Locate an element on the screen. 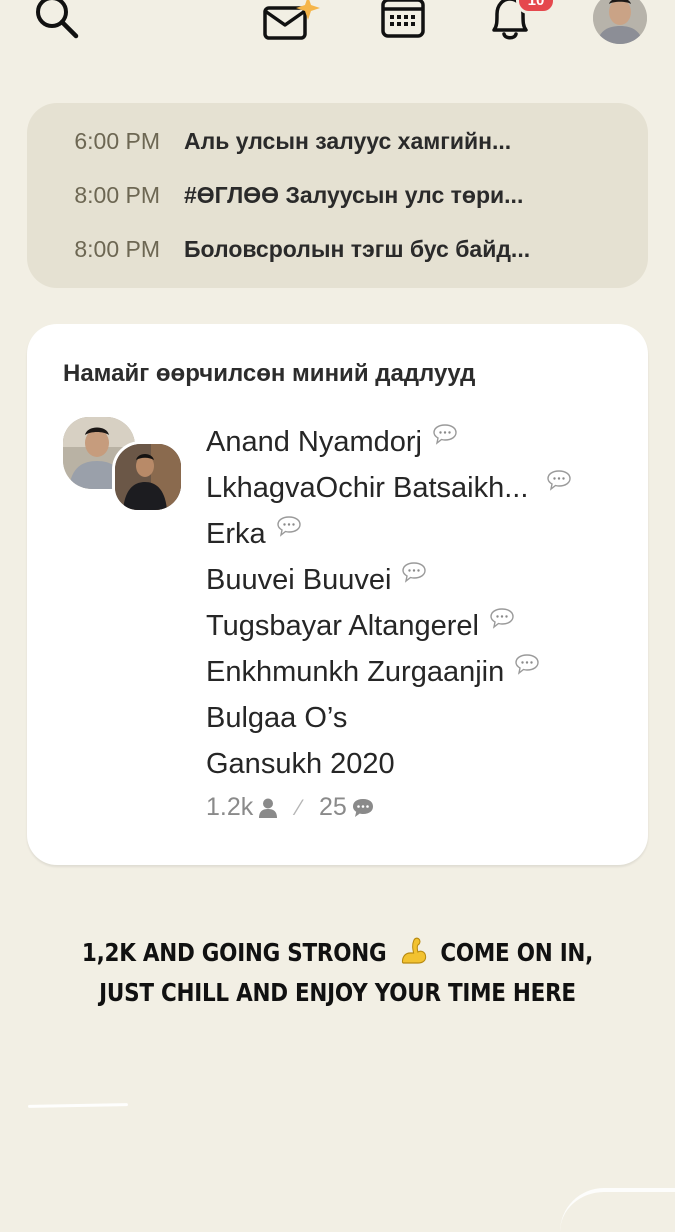 Image resolution: width=675 pixels, height=1232 pixels. mail-sparkle-icon is located at coordinates (293, 22).